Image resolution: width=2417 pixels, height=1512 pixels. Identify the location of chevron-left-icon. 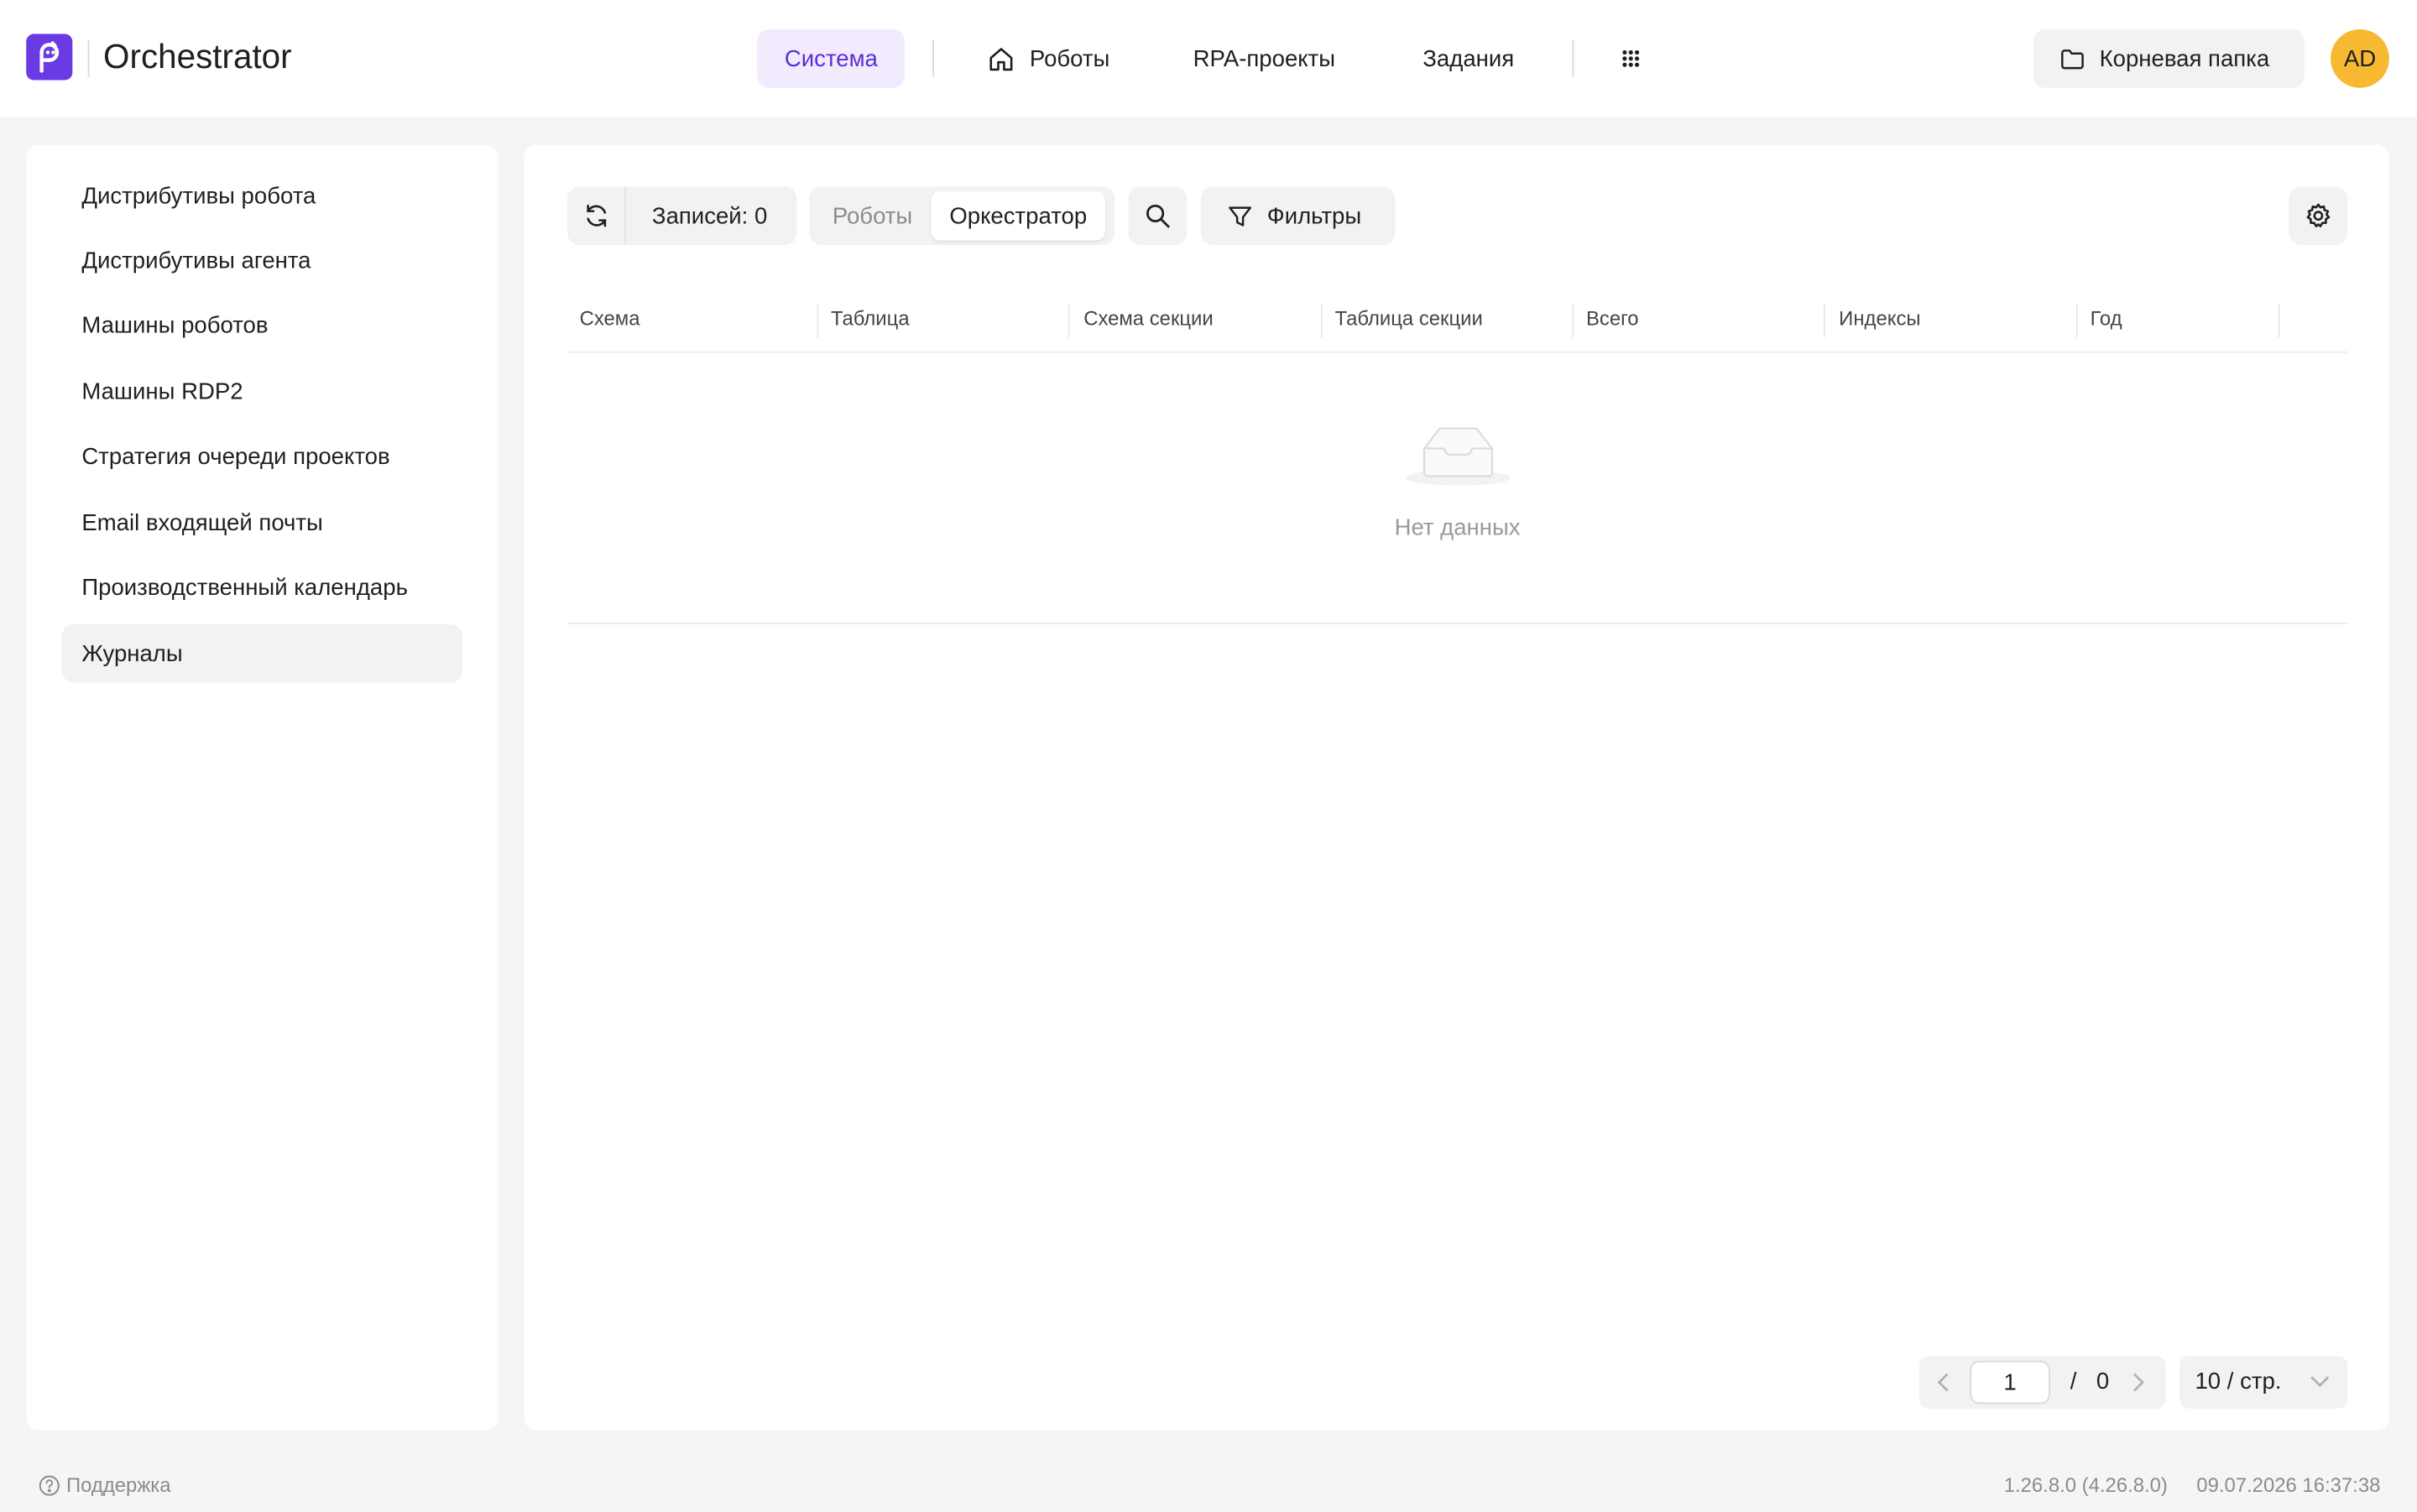
(1943, 1383).